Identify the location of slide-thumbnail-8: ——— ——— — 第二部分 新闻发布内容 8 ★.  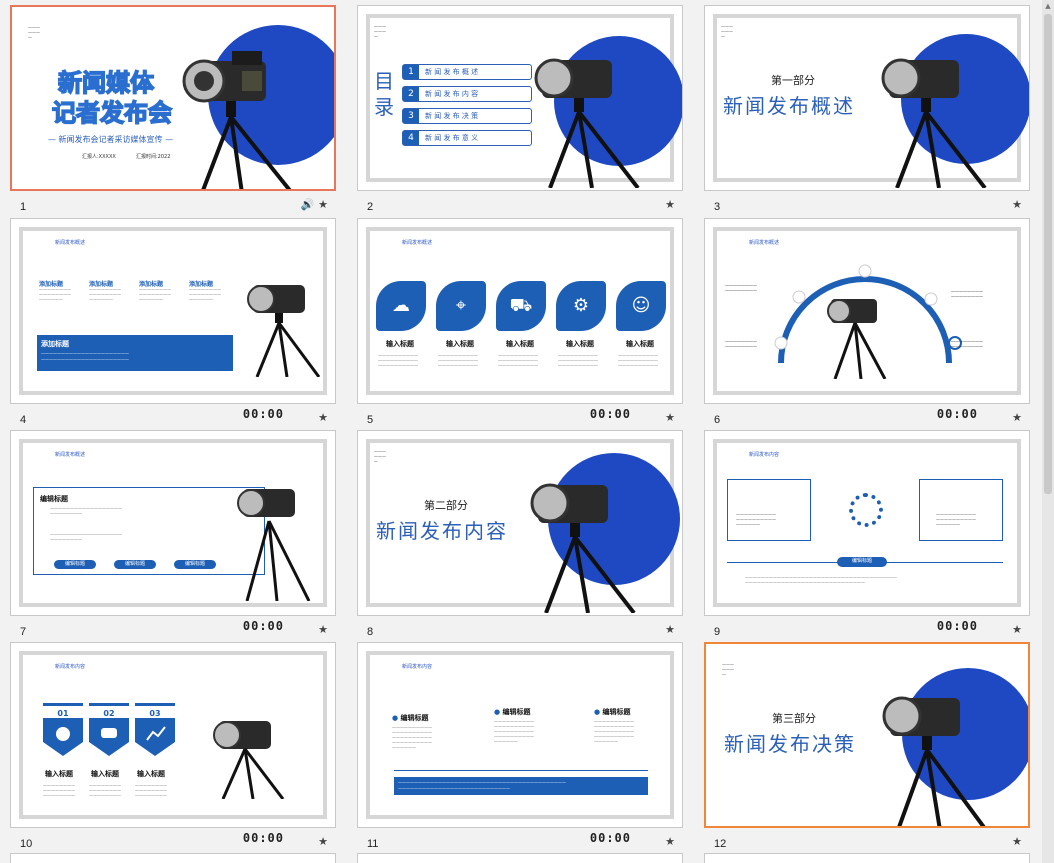
(520, 534).